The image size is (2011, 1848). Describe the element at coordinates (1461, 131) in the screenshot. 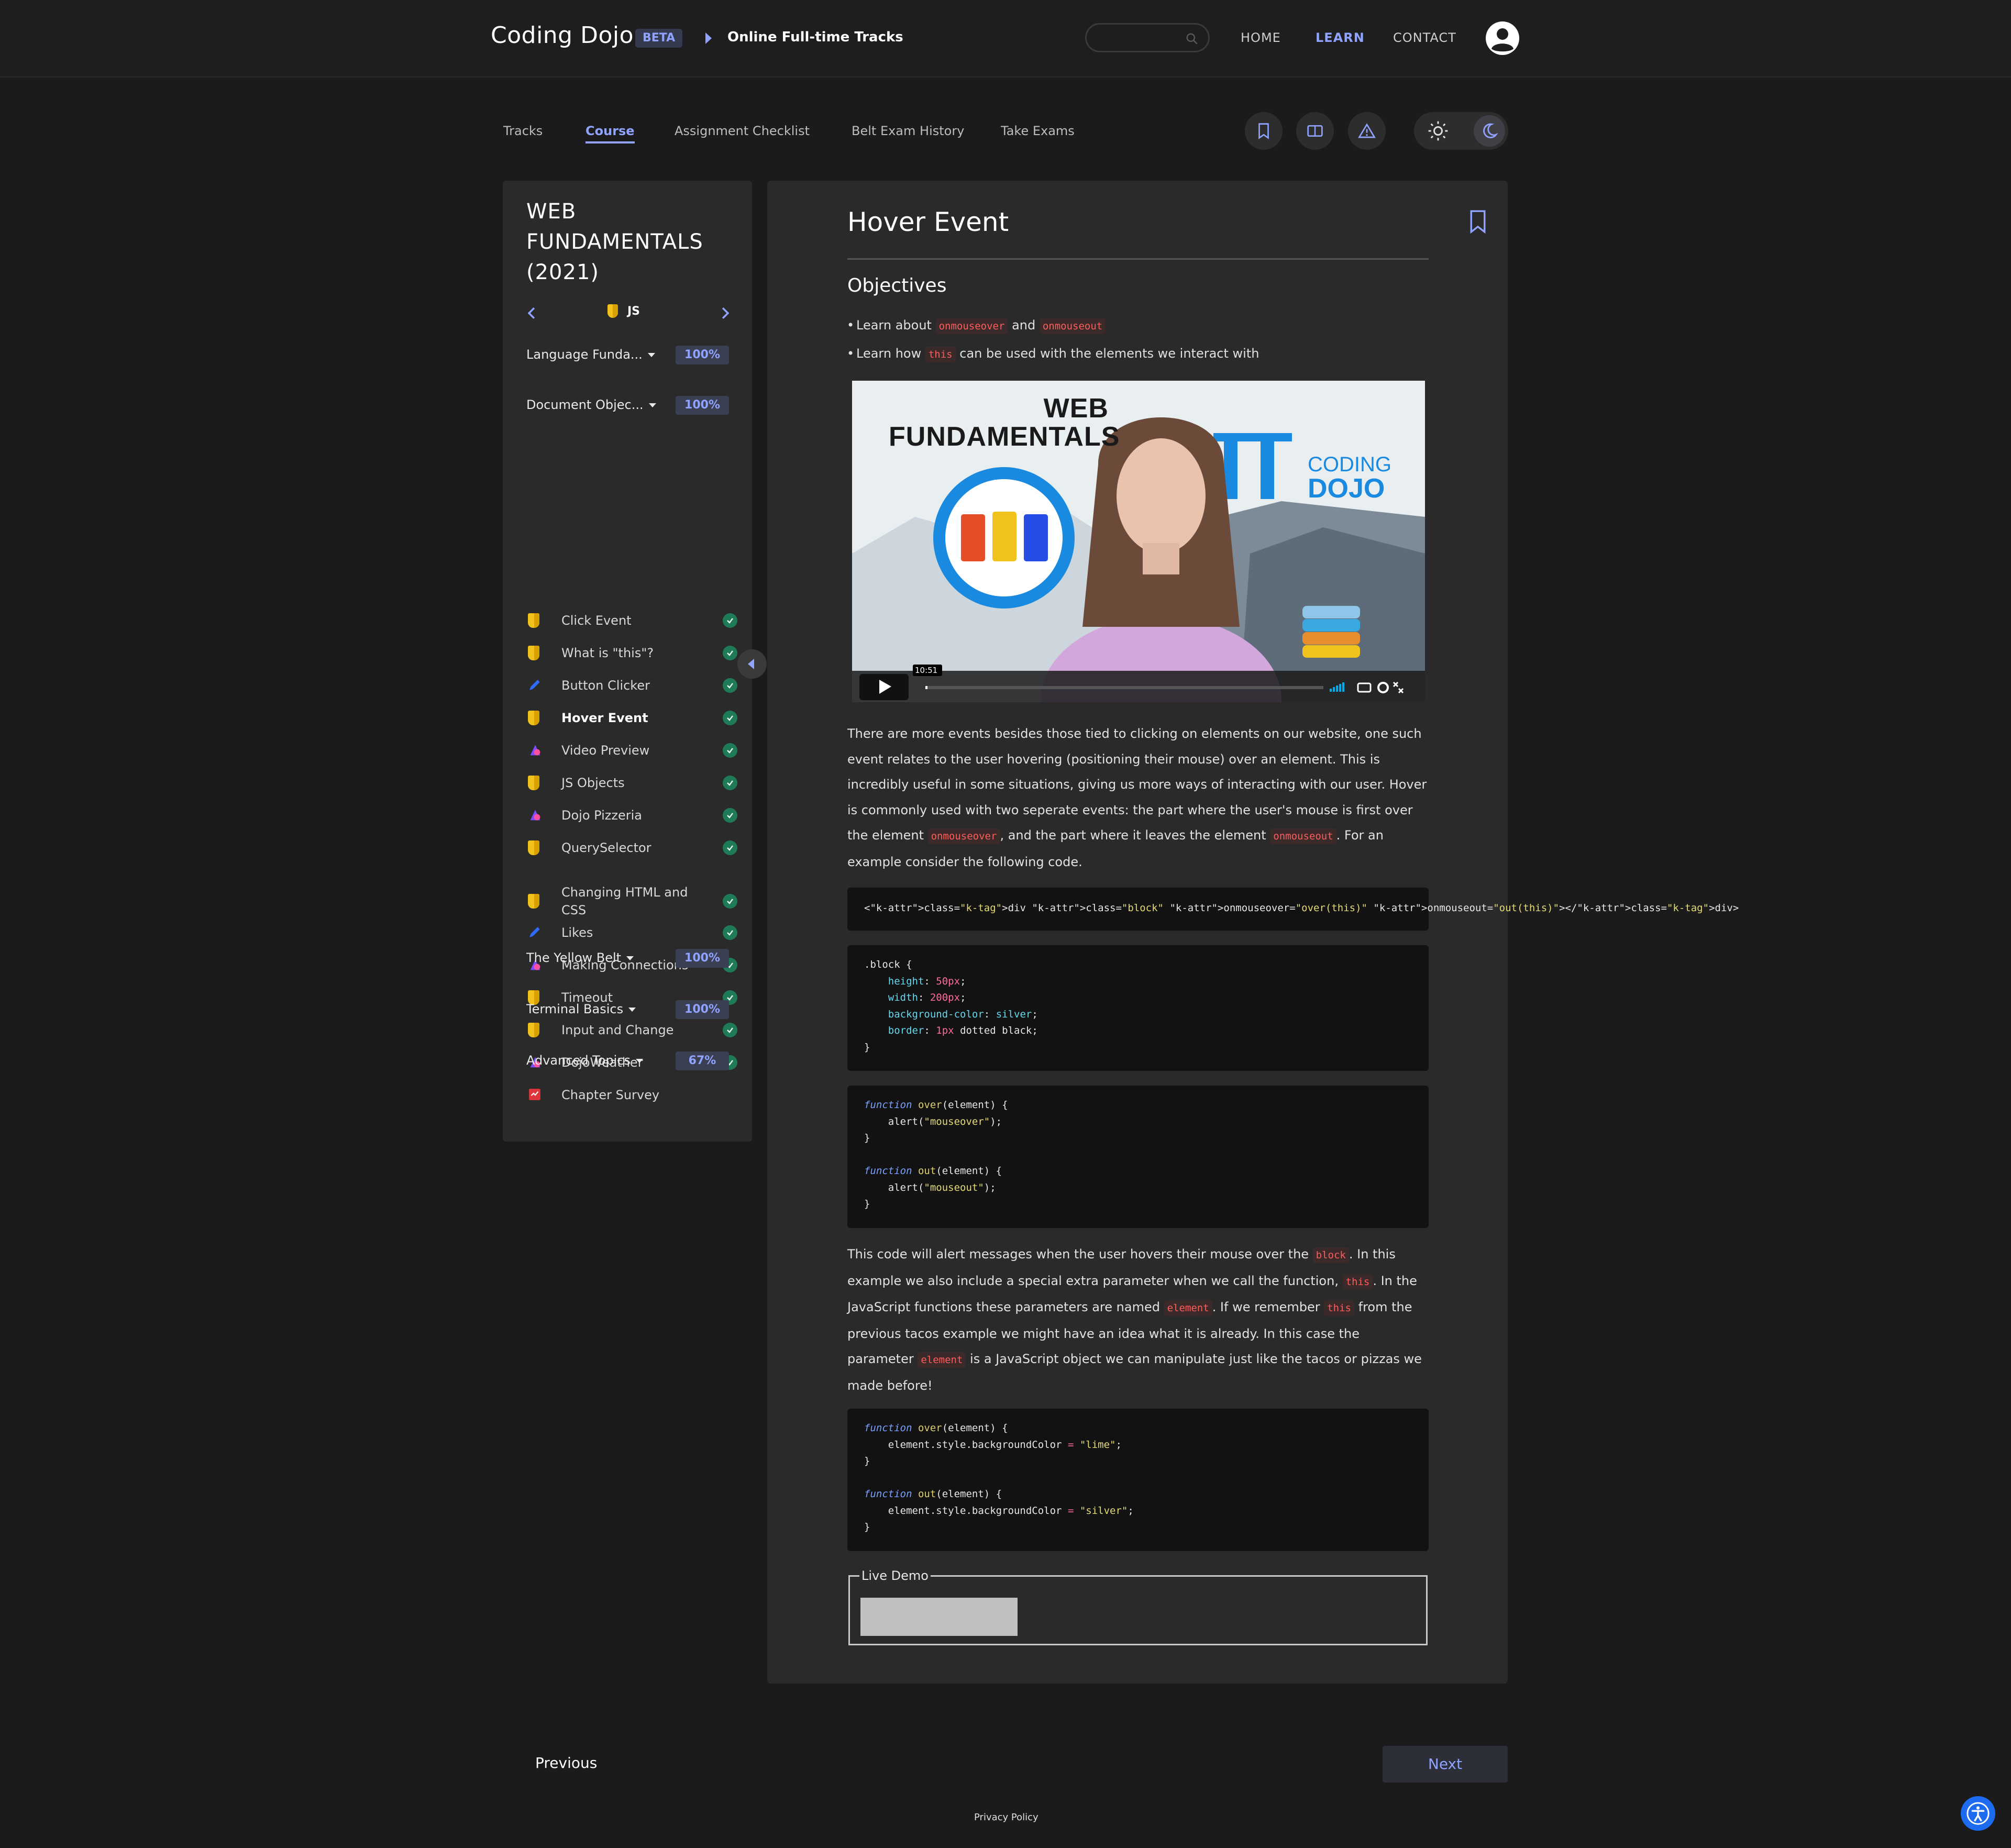

I see `theme-toggle` at that location.